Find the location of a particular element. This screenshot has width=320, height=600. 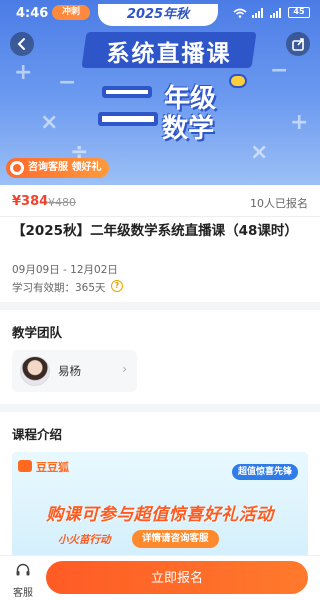

battery-icon: 45 is located at coordinates (299, 12).